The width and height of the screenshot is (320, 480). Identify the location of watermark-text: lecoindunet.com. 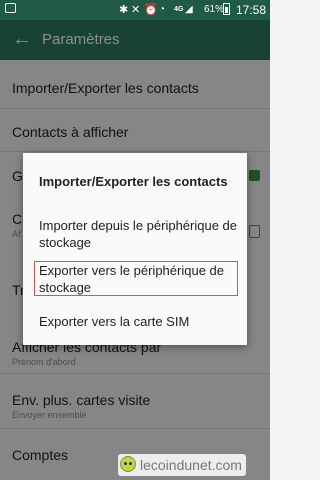
(191, 465).